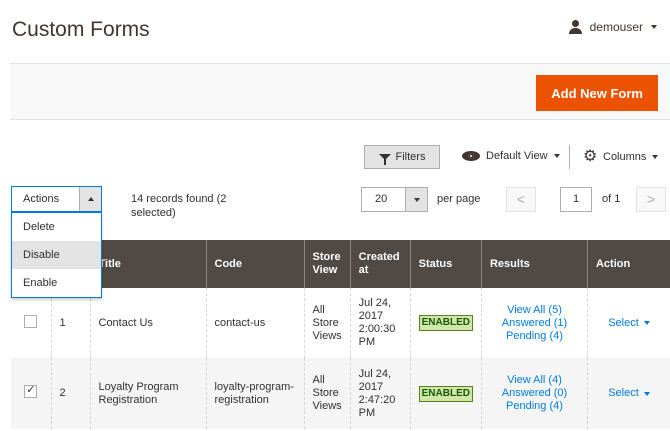 Image resolution: width=670 pixels, height=431 pixels. I want to click on per-page-toggle, so click(416, 199).